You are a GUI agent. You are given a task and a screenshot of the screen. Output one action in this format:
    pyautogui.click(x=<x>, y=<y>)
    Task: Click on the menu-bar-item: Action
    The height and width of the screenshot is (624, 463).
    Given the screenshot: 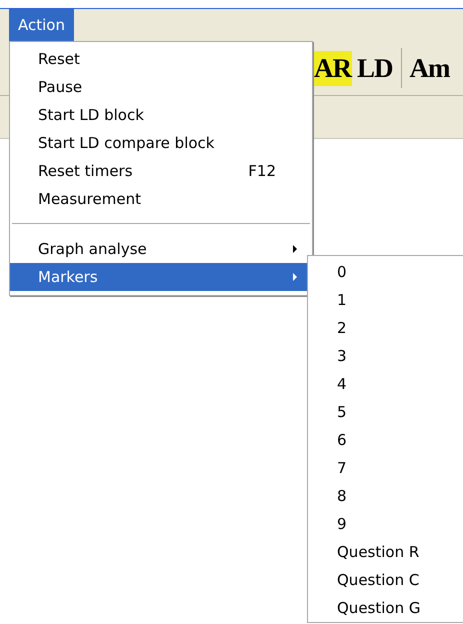 What is the action you would take?
    pyautogui.click(x=41, y=25)
    